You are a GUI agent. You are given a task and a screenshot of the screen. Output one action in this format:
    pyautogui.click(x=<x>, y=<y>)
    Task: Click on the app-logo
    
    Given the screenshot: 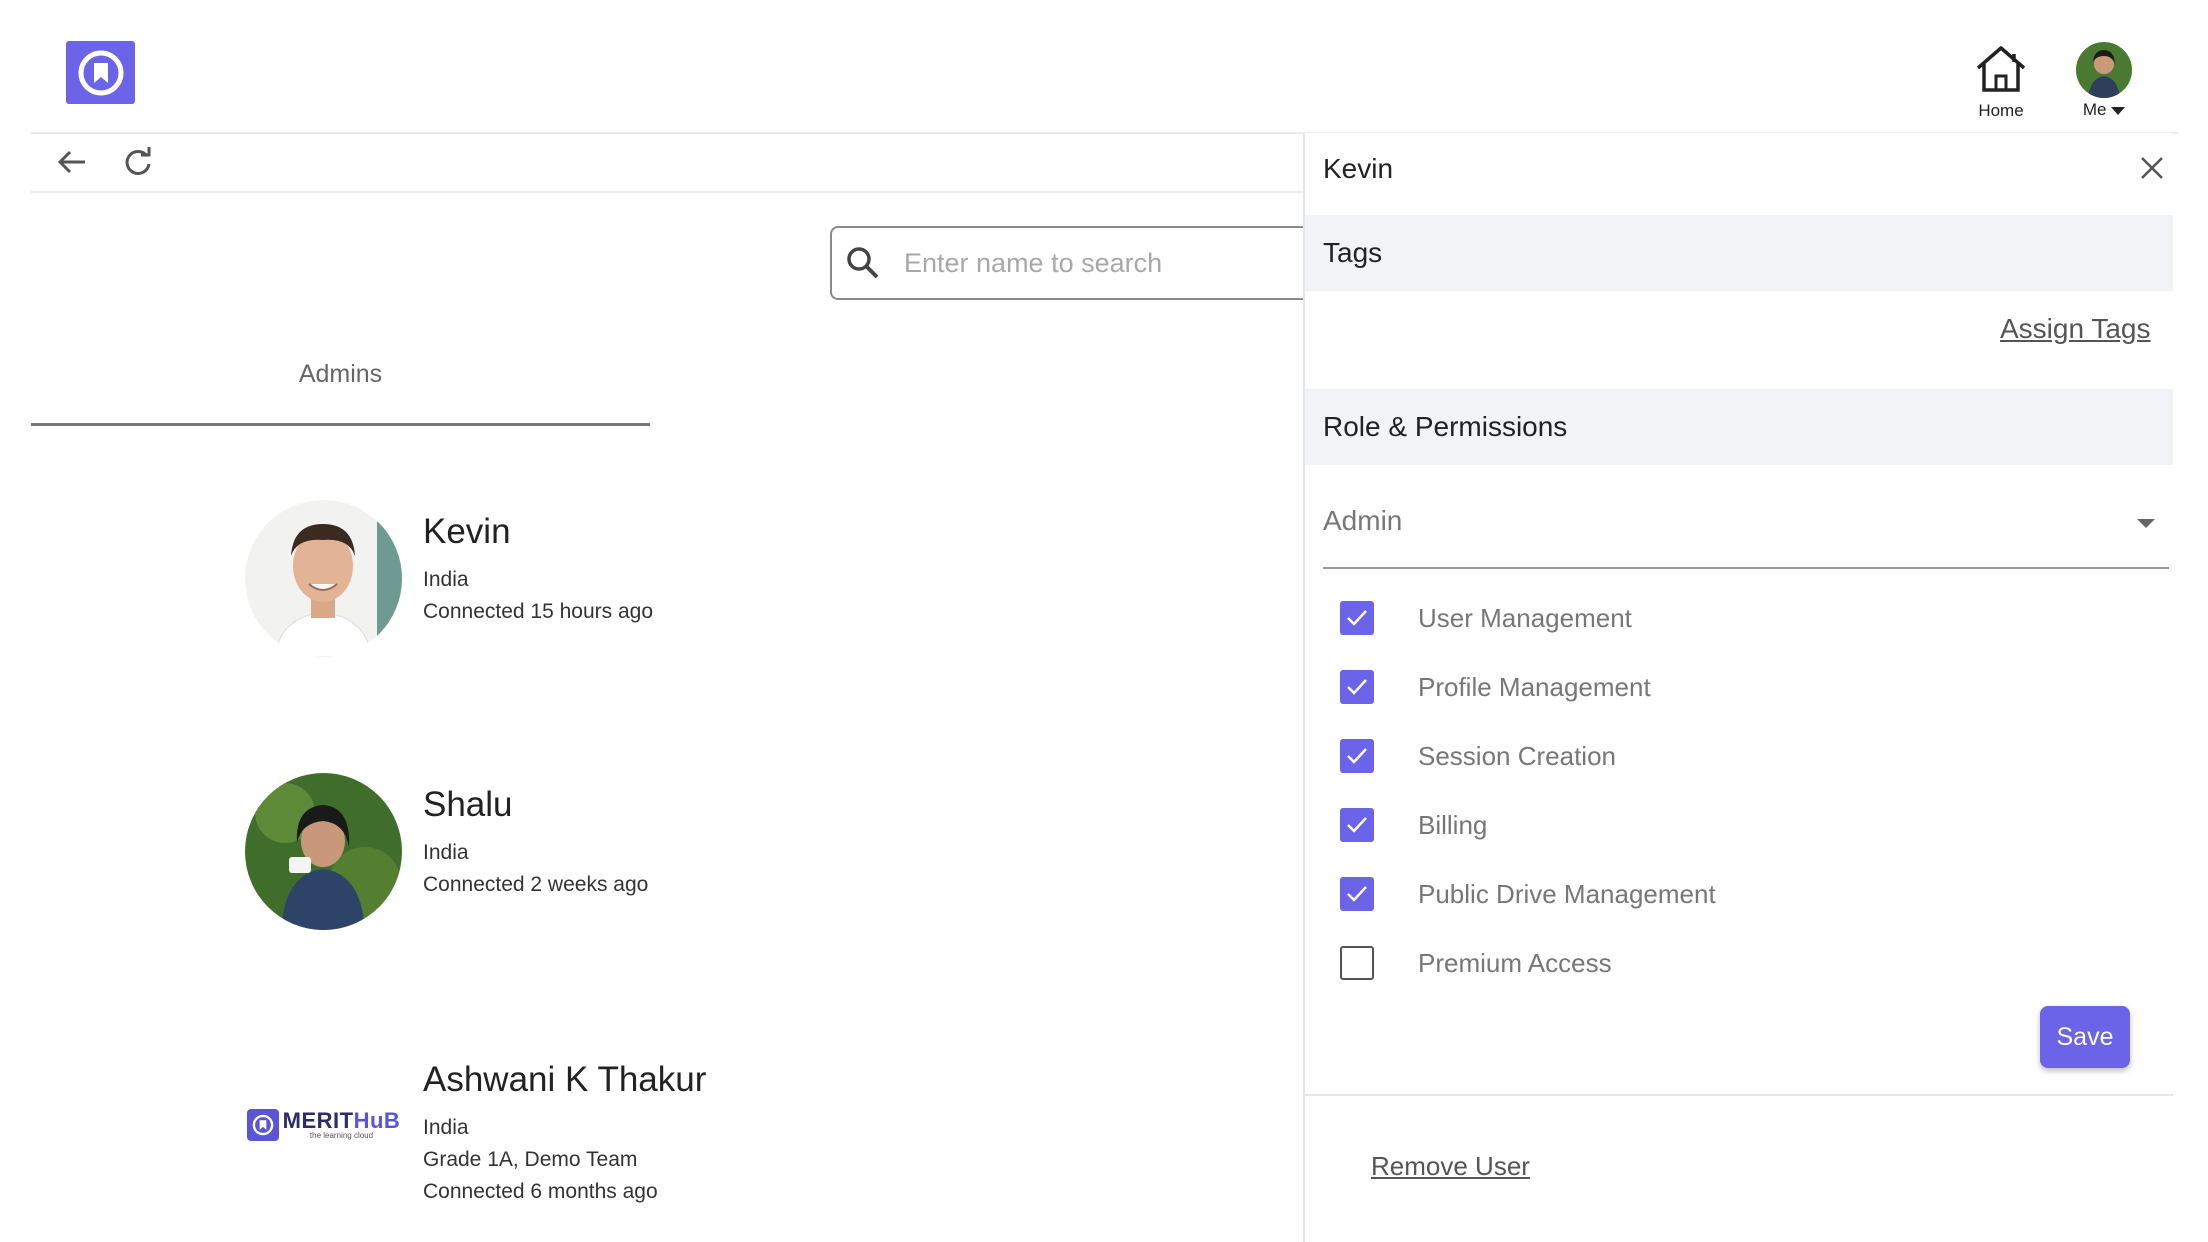 What is the action you would take?
    pyautogui.click(x=100, y=72)
    